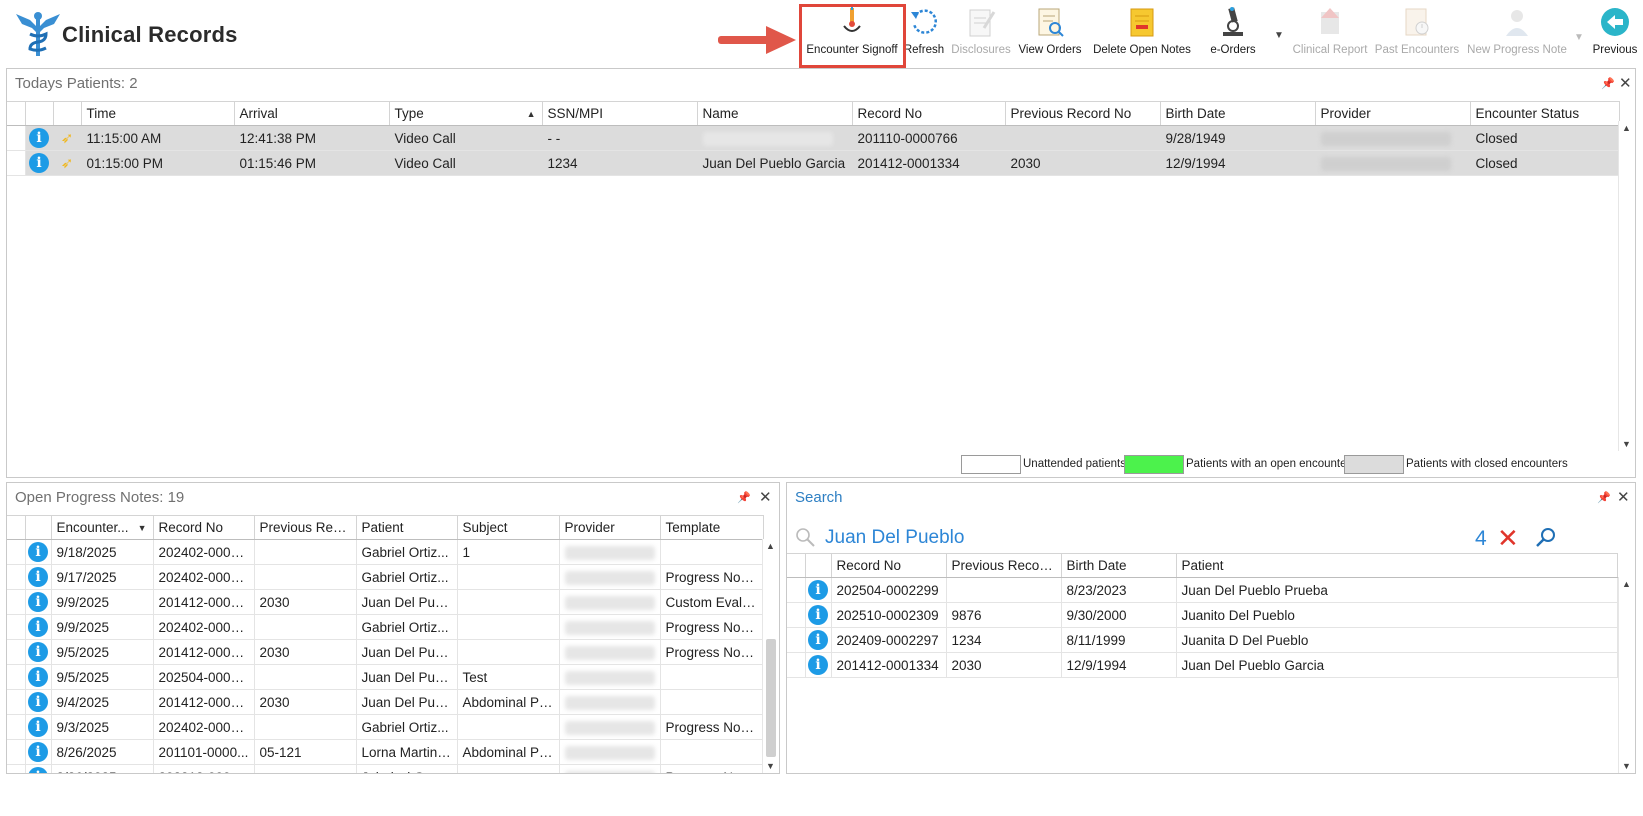  Describe the element at coordinates (775, 113) in the screenshot. I see `col-name: Name` at that location.